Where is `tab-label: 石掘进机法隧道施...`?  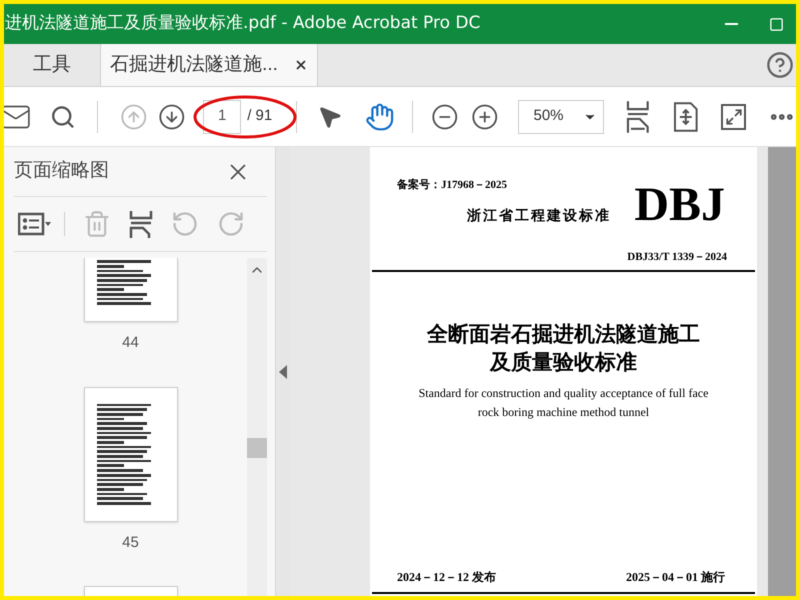
tab-label: 石掘进机法隧道施... is located at coordinates (194, 64).